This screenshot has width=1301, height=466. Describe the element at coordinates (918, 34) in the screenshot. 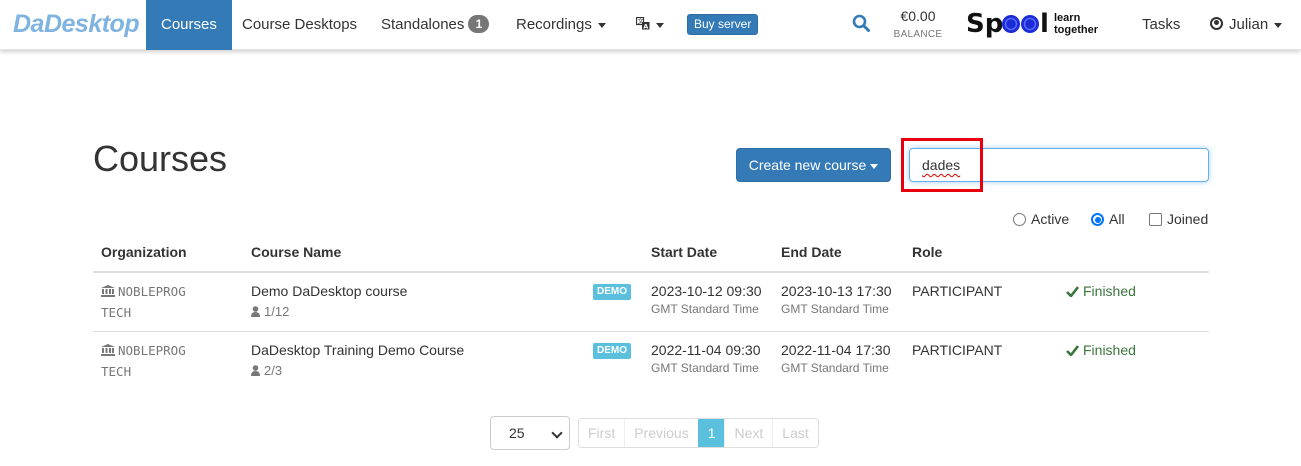

I see `balance-label: BALANCE` at that location.